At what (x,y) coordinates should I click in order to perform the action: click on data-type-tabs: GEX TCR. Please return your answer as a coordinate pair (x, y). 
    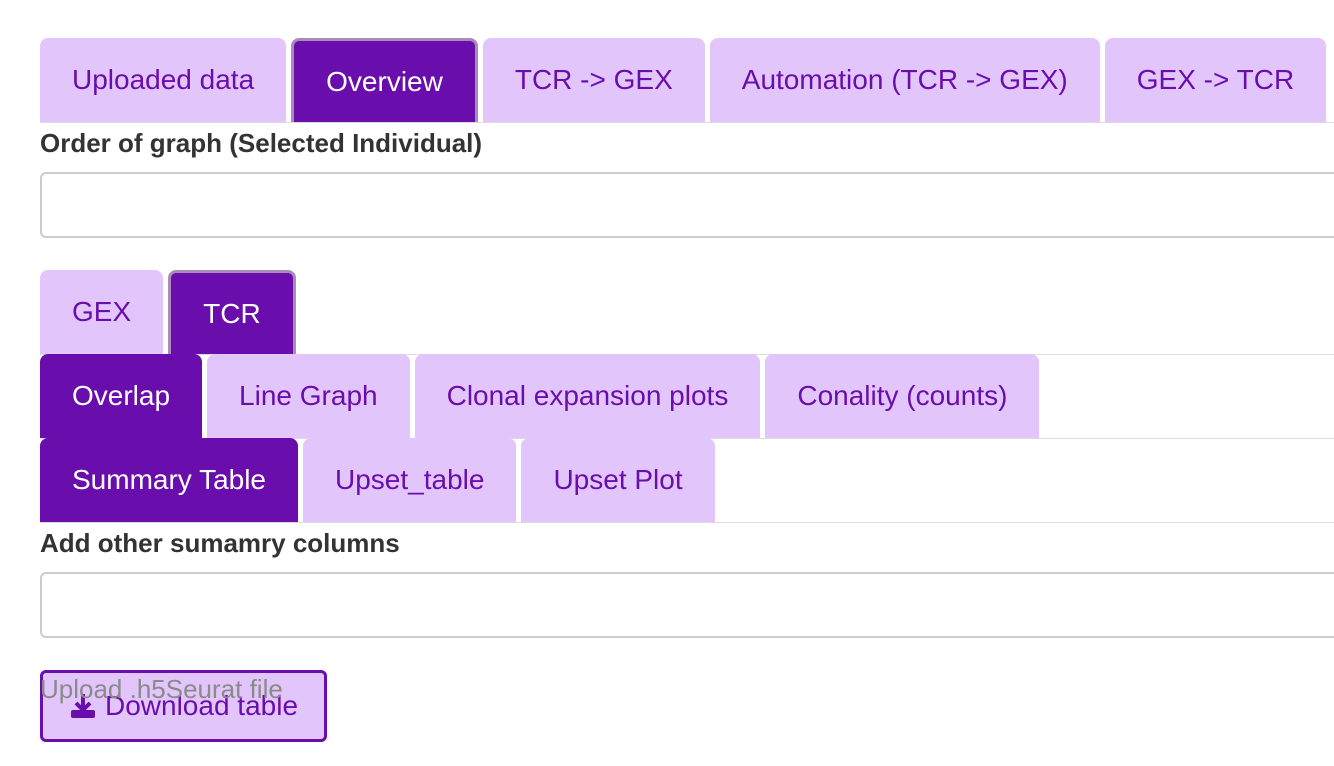
    Looking at the image, I should click on (687, 312).